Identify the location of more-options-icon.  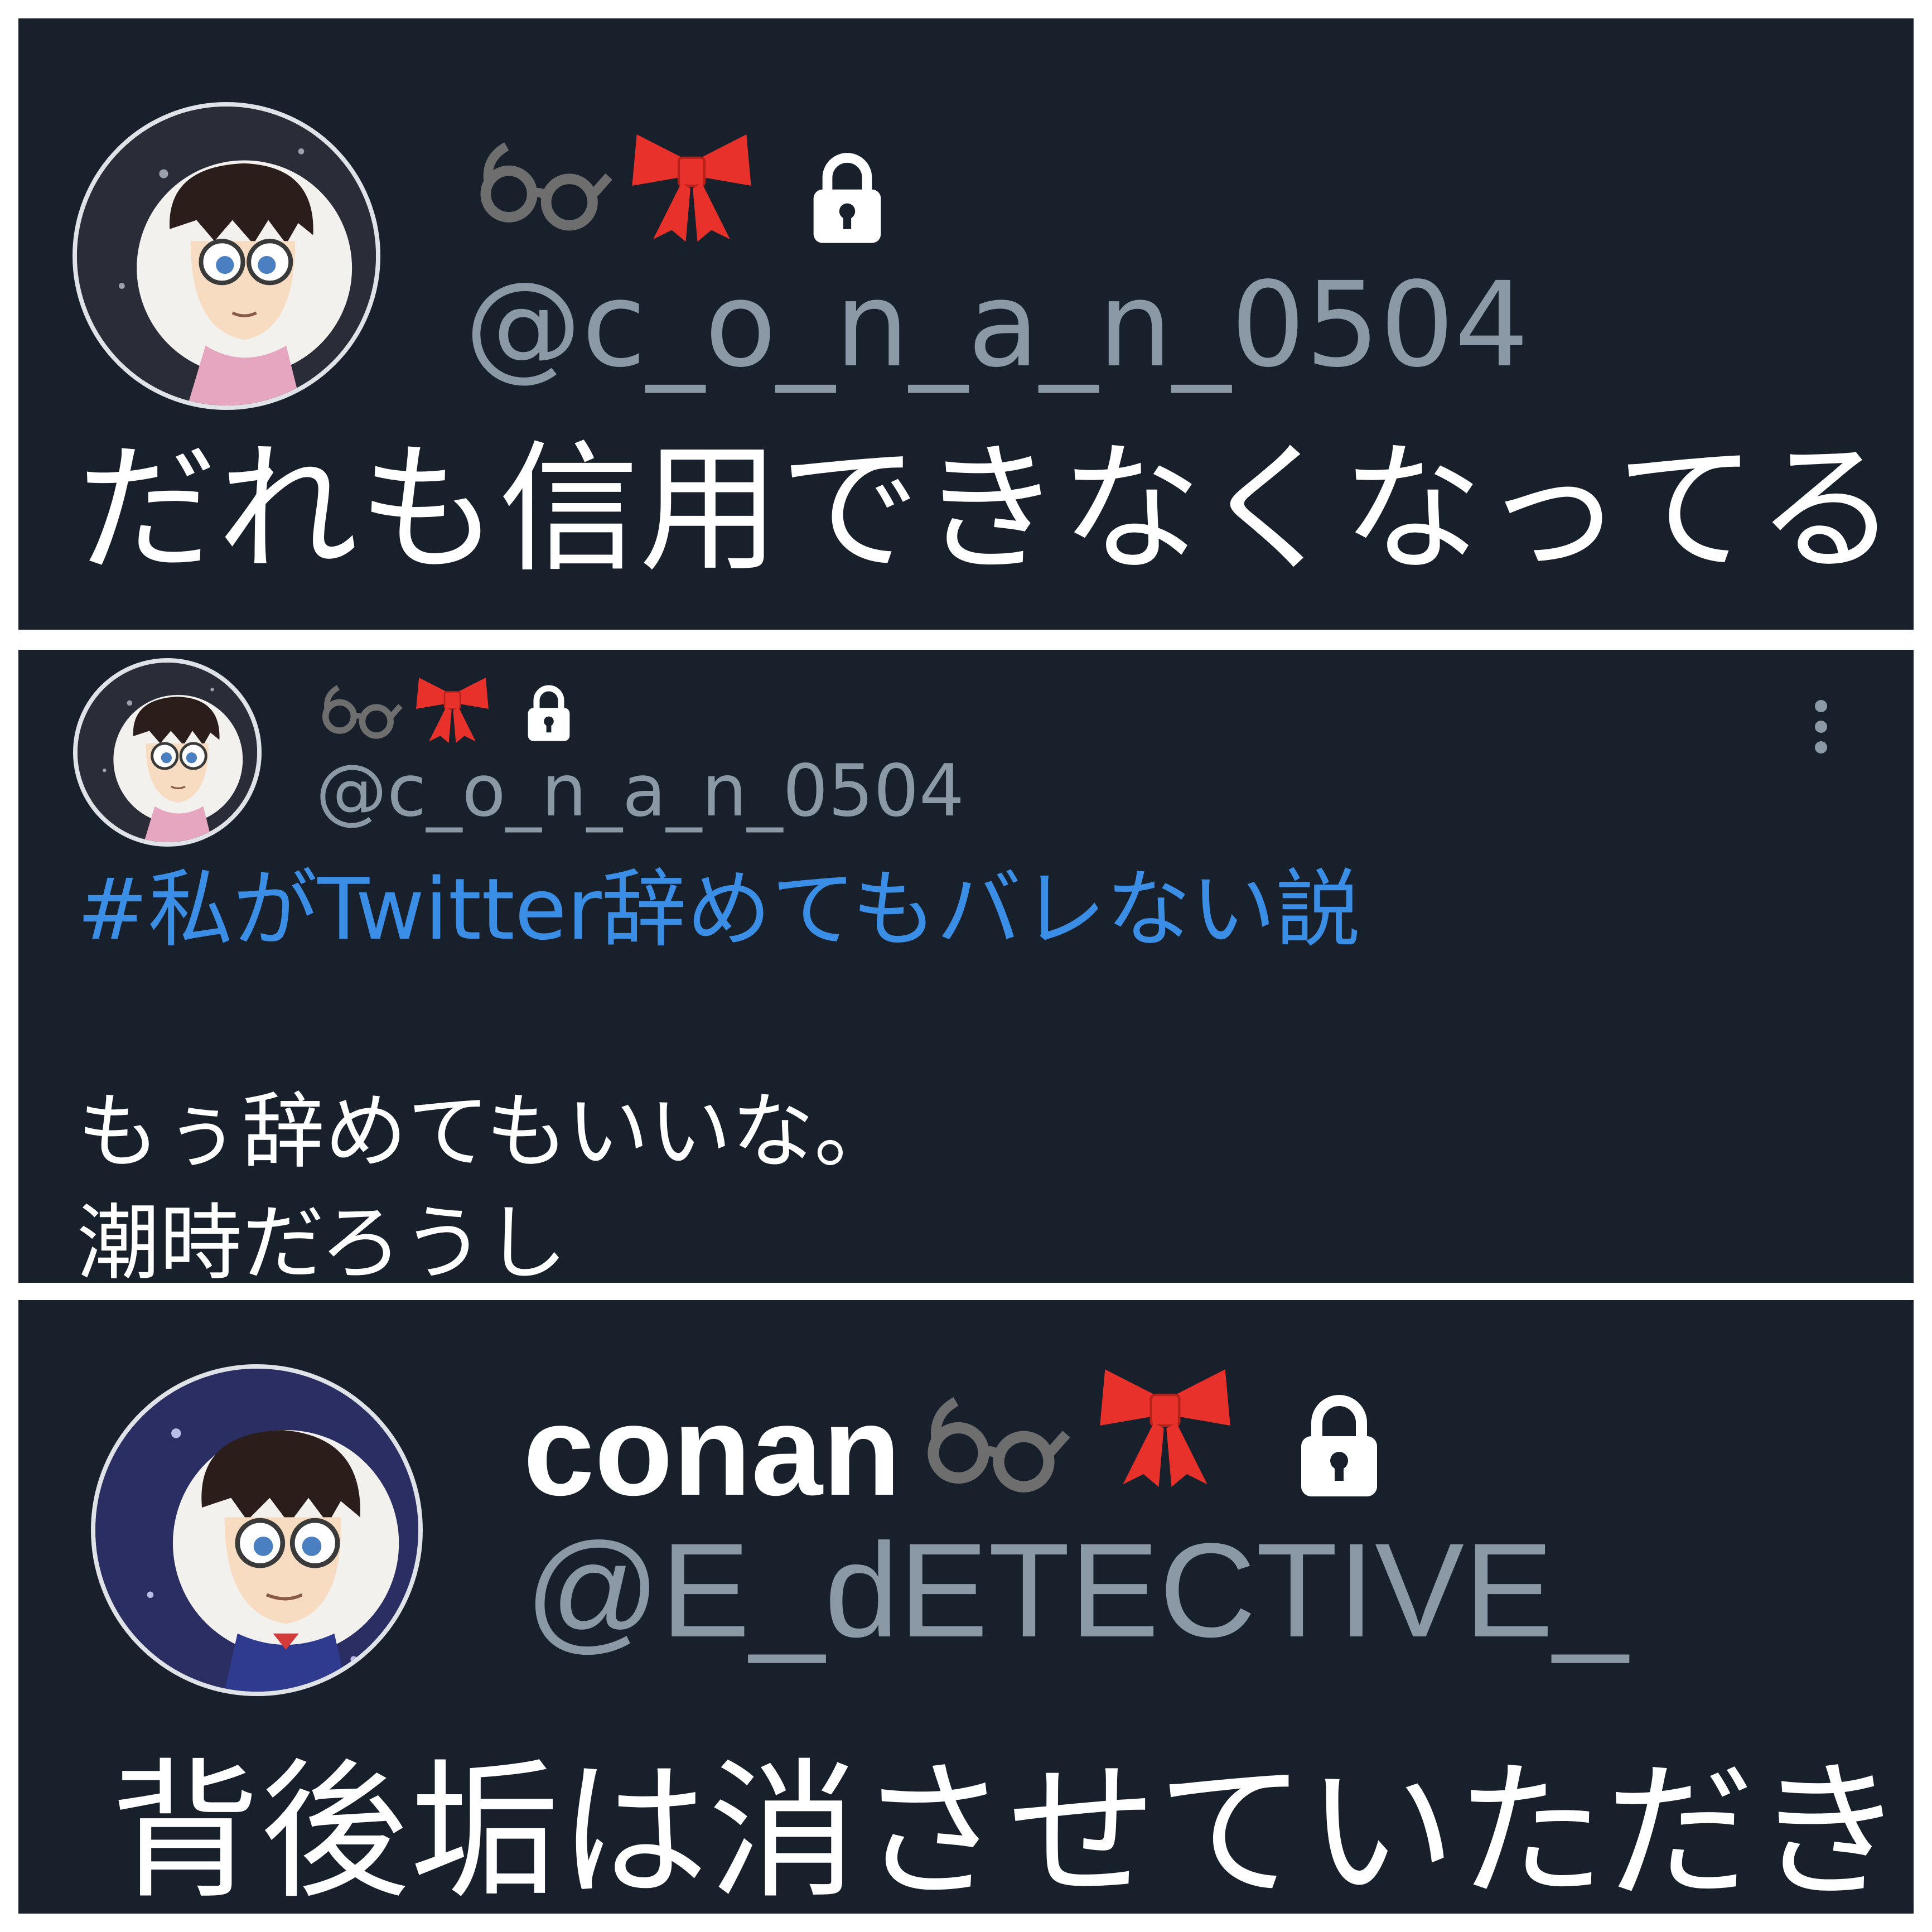
(1821, 727).